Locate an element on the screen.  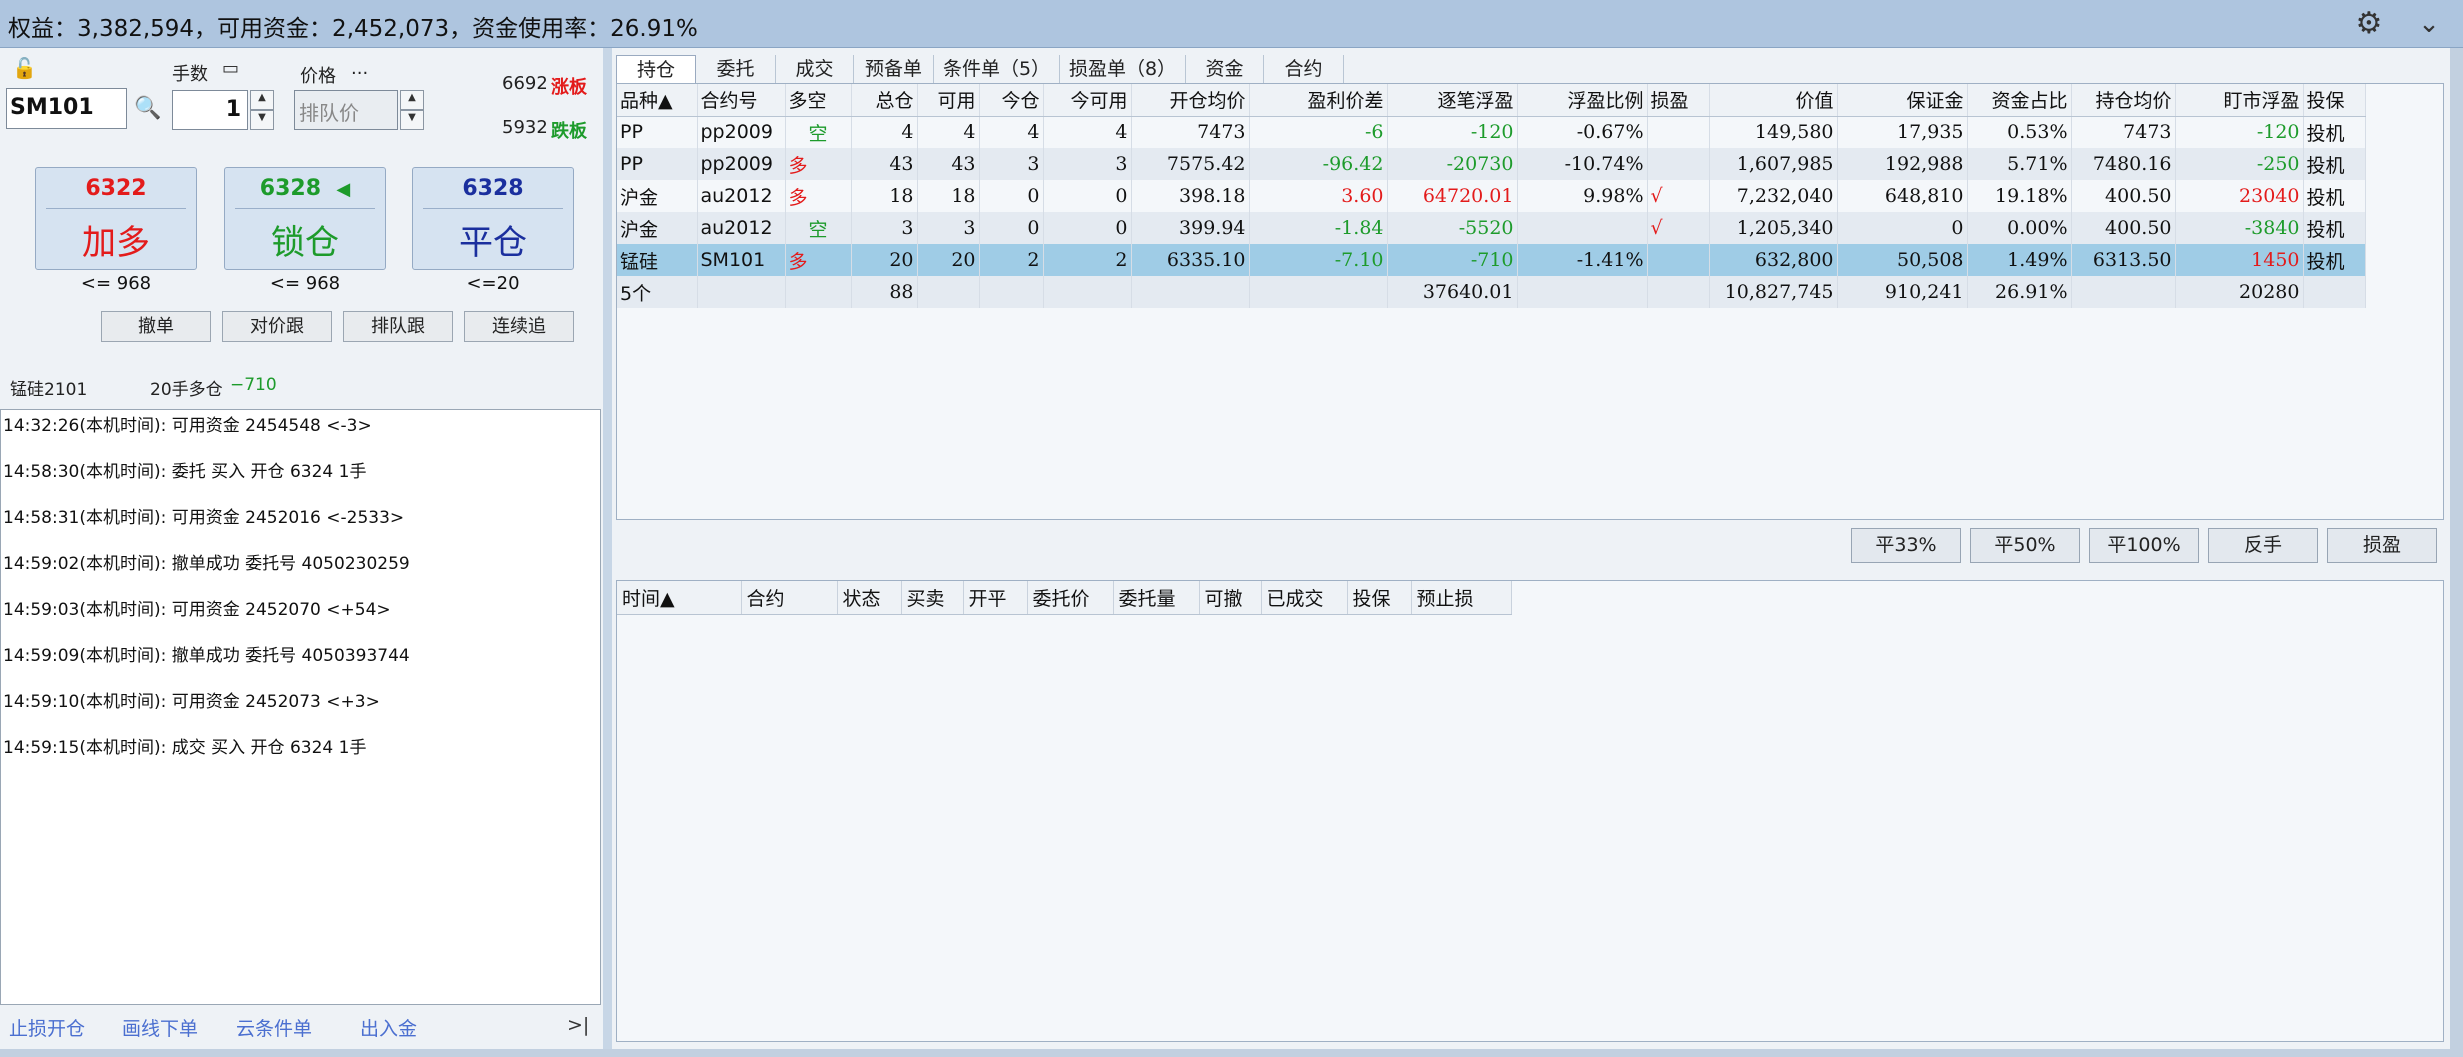
position-cell: -5520 is located at coordinates (1452, 228).